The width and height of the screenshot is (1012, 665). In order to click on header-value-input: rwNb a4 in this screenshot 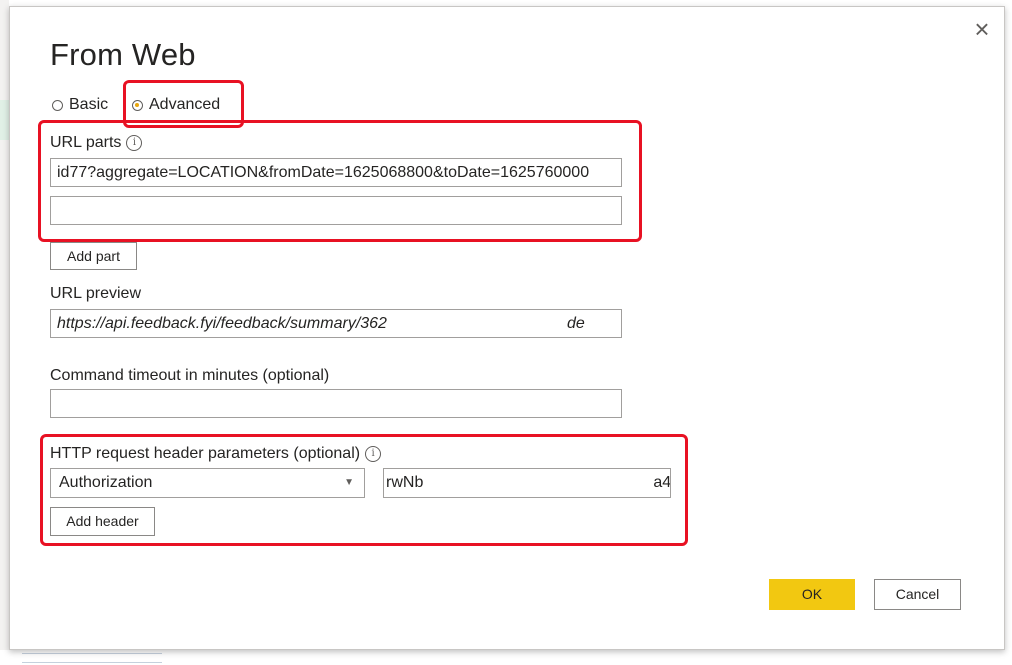, I will do `click(527, 483)`.